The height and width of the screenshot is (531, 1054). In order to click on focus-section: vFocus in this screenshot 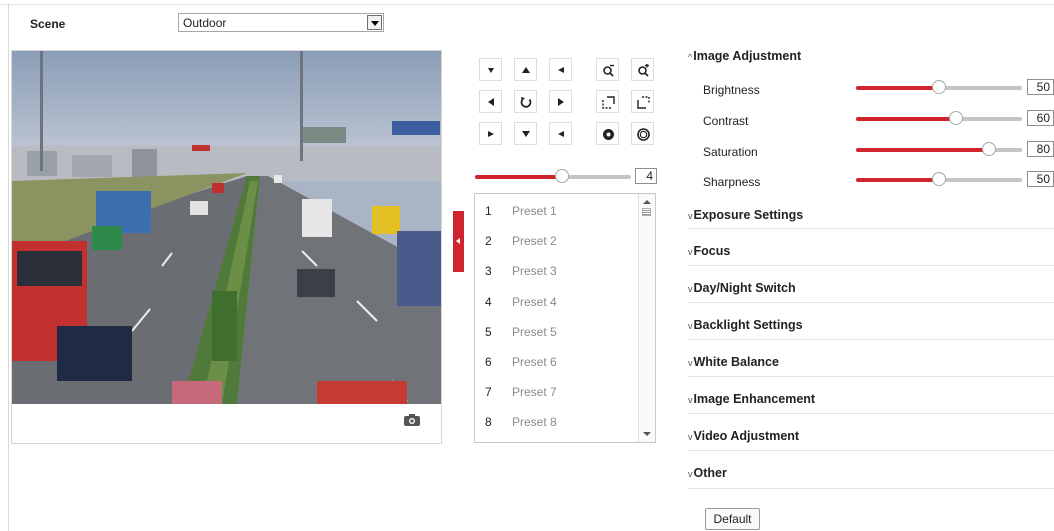, I will do `click(871, 247)`.